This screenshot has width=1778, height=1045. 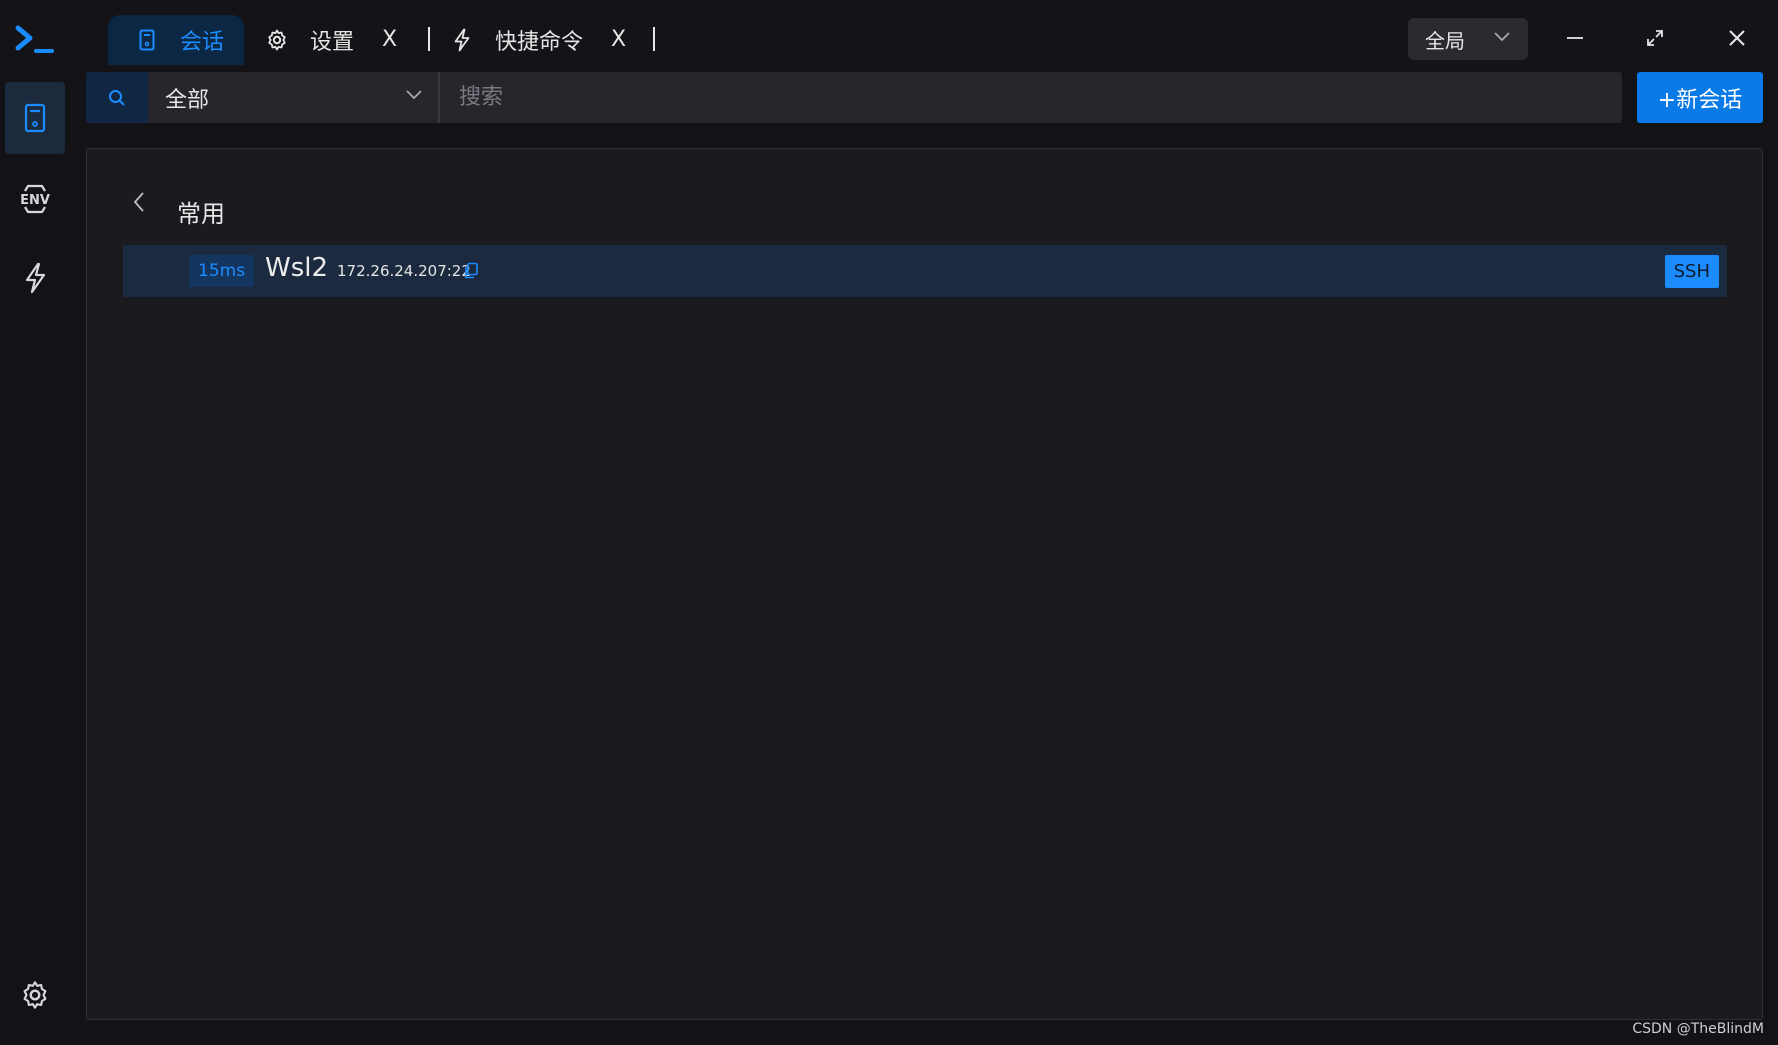 I want to click on session-row: 15ms Wsl2 172.26.24.207:22 SSH, so click(x=925, y=271).